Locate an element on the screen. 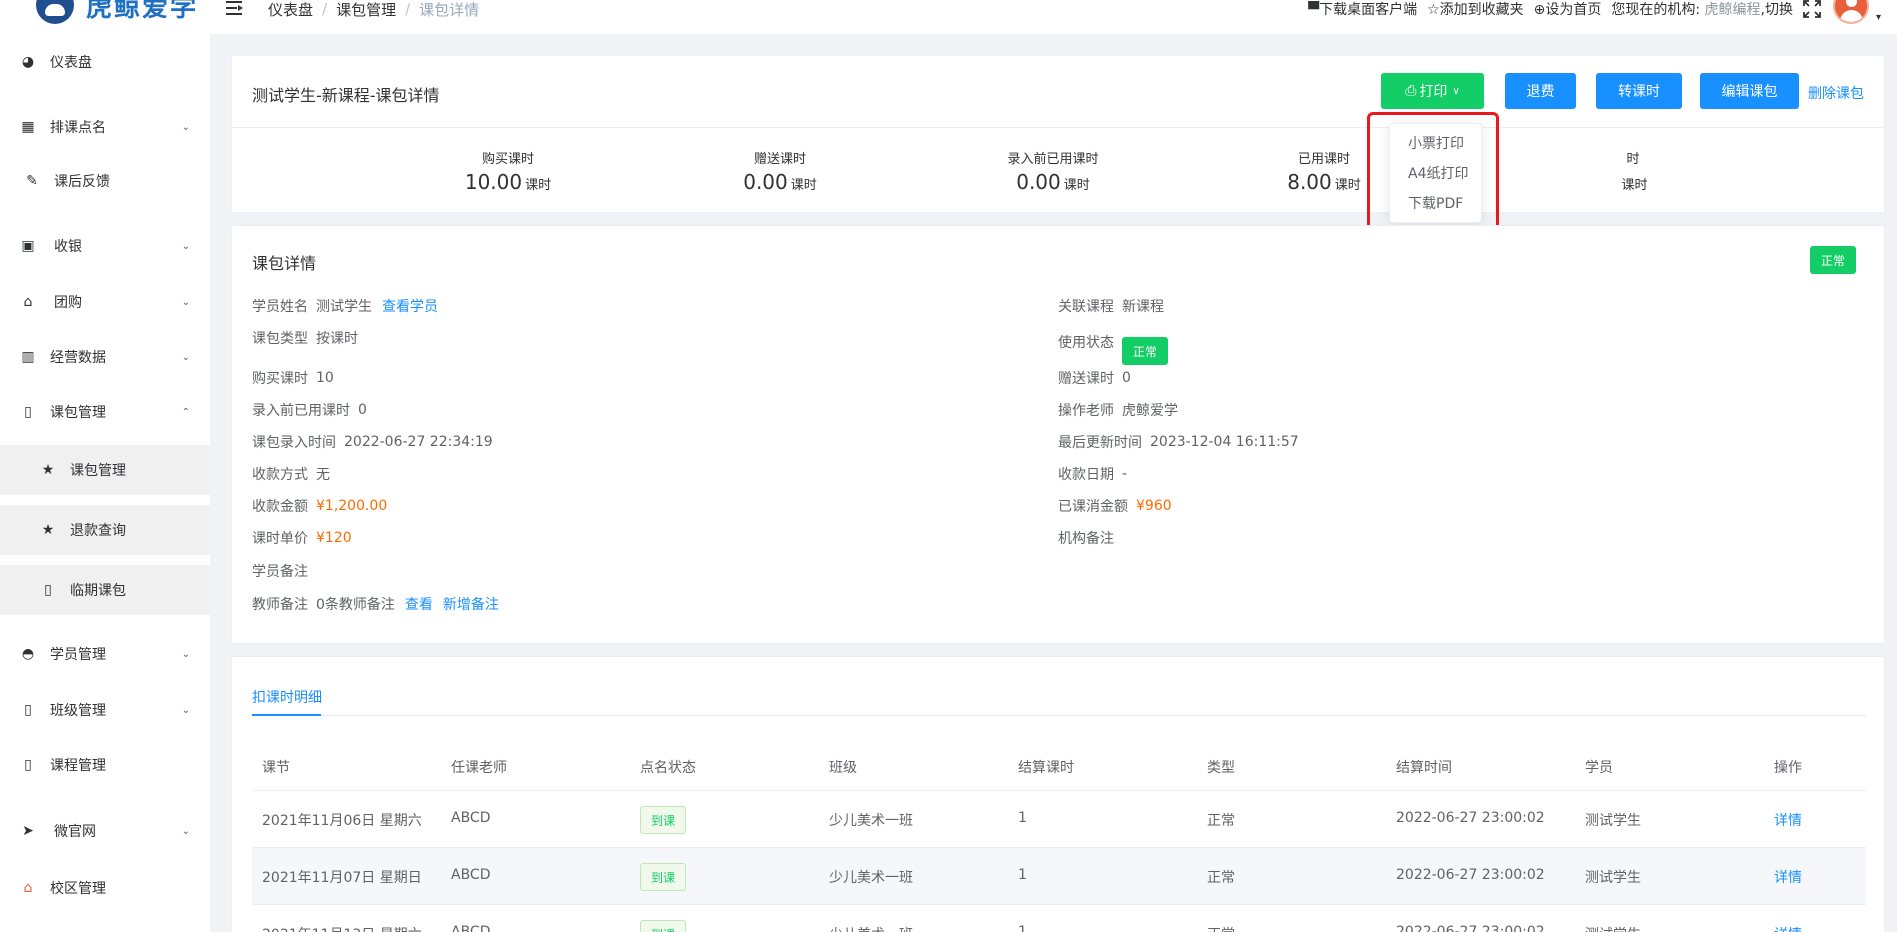 This screenshot has width=1897, height=932. view-remark-link: 查看 is located at coordinates (419, 604).